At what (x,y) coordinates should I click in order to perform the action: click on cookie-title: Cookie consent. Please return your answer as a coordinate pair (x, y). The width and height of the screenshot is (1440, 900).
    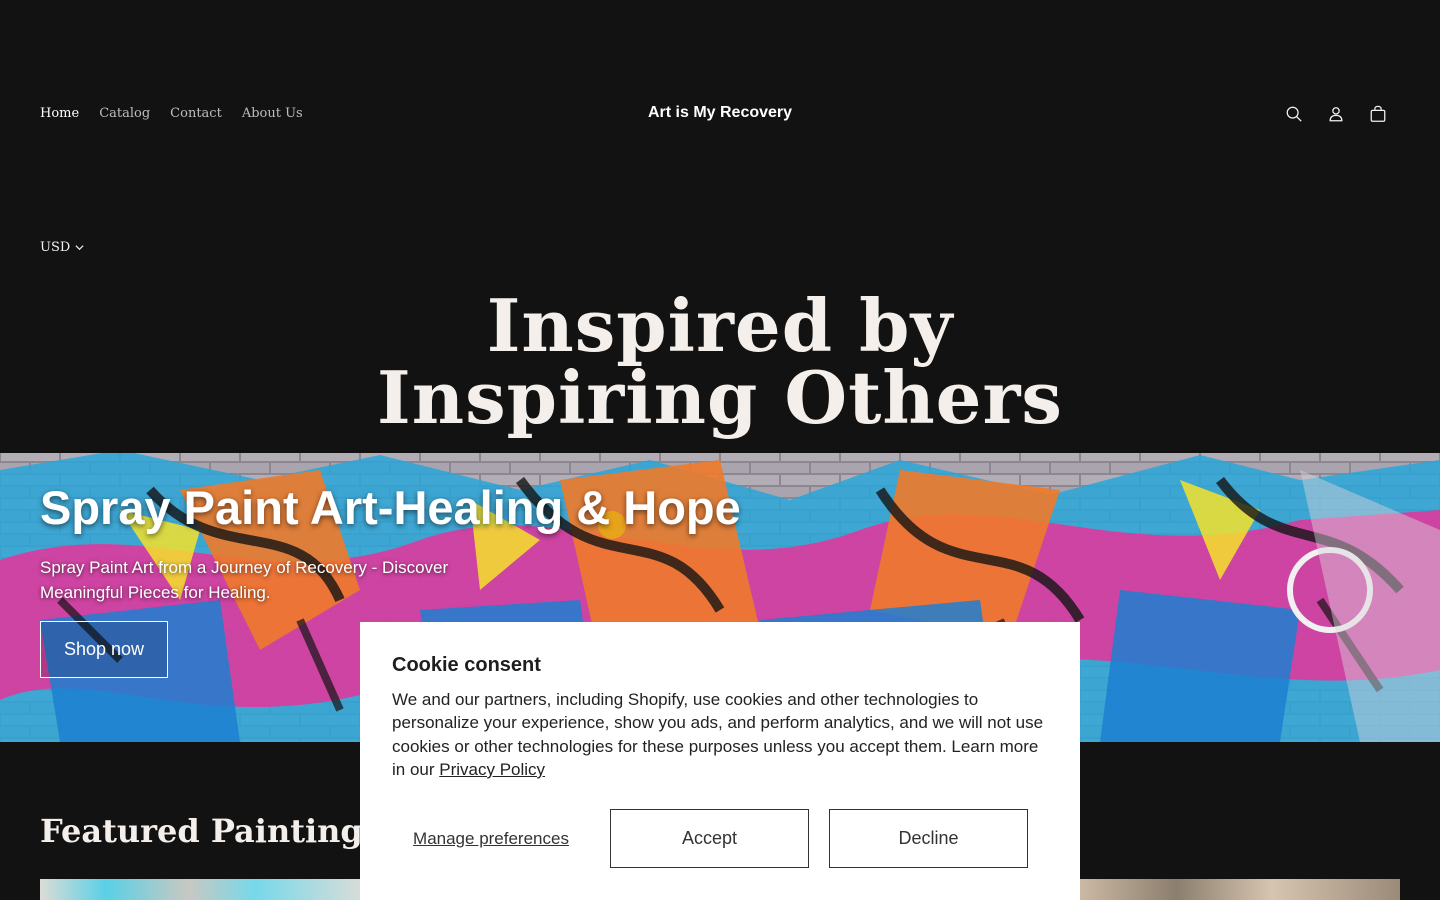
    Looking at the image, I should click on (466, 665).